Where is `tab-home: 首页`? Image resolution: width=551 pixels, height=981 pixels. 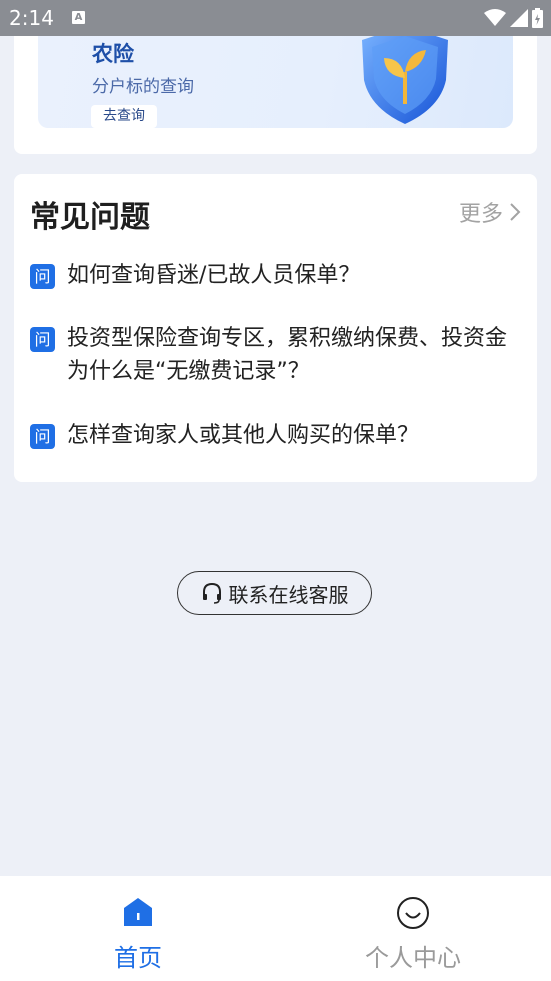 tab-home: 首页 is located at coordinates (138, 928).